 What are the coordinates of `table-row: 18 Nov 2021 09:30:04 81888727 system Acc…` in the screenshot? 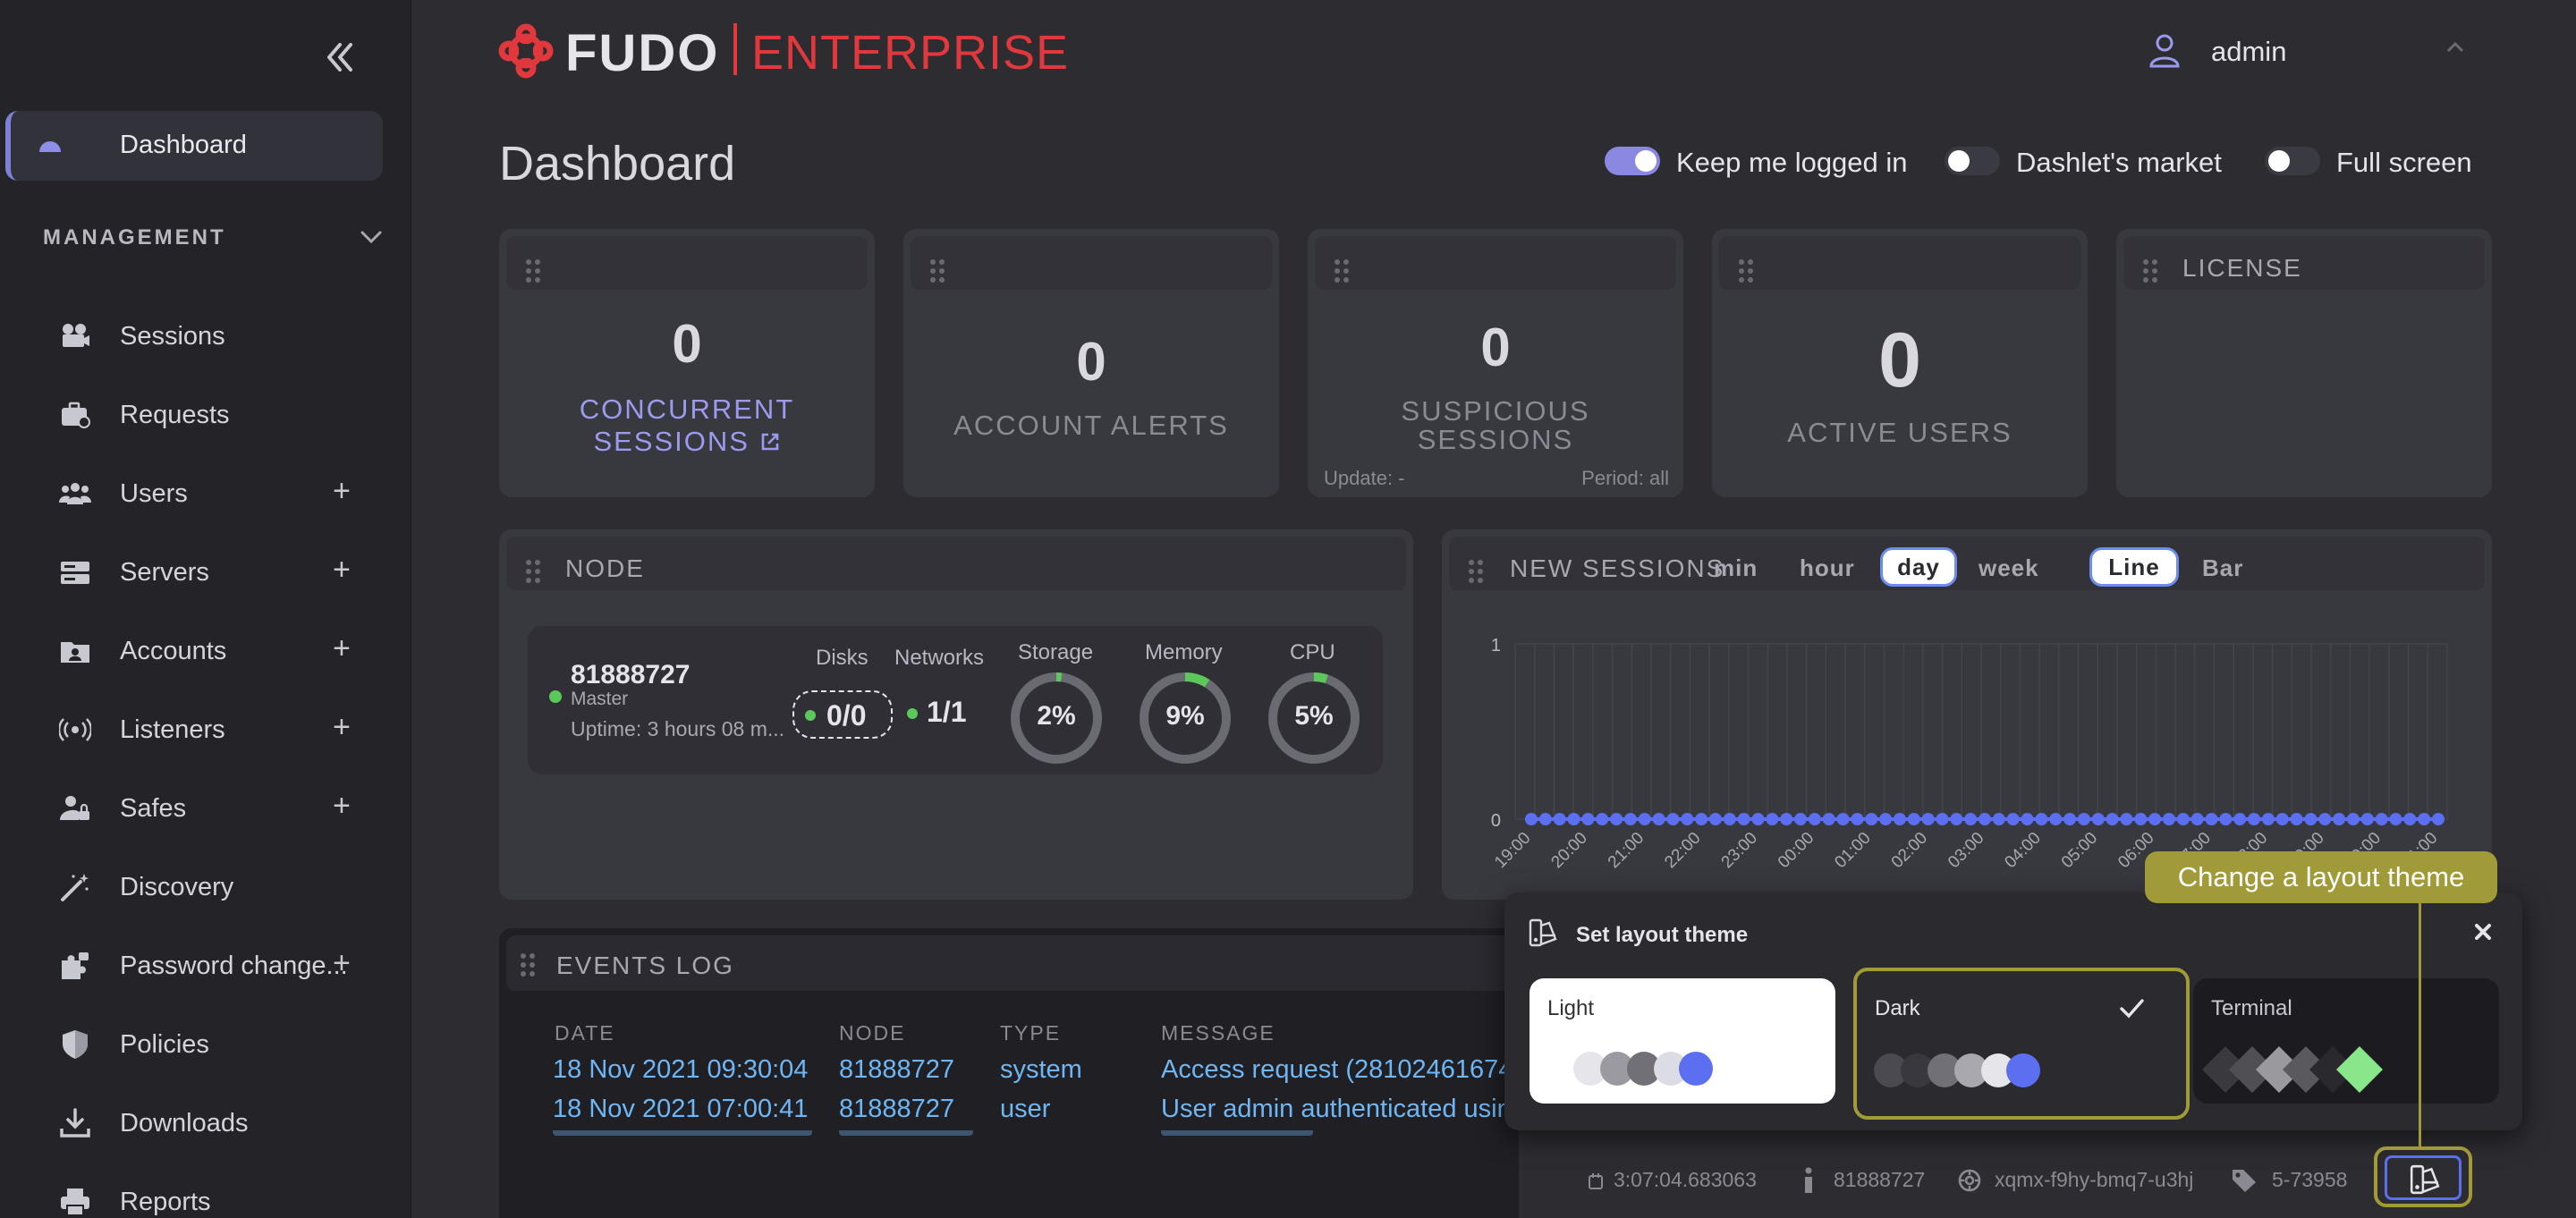 It's located at (1025, 1071).